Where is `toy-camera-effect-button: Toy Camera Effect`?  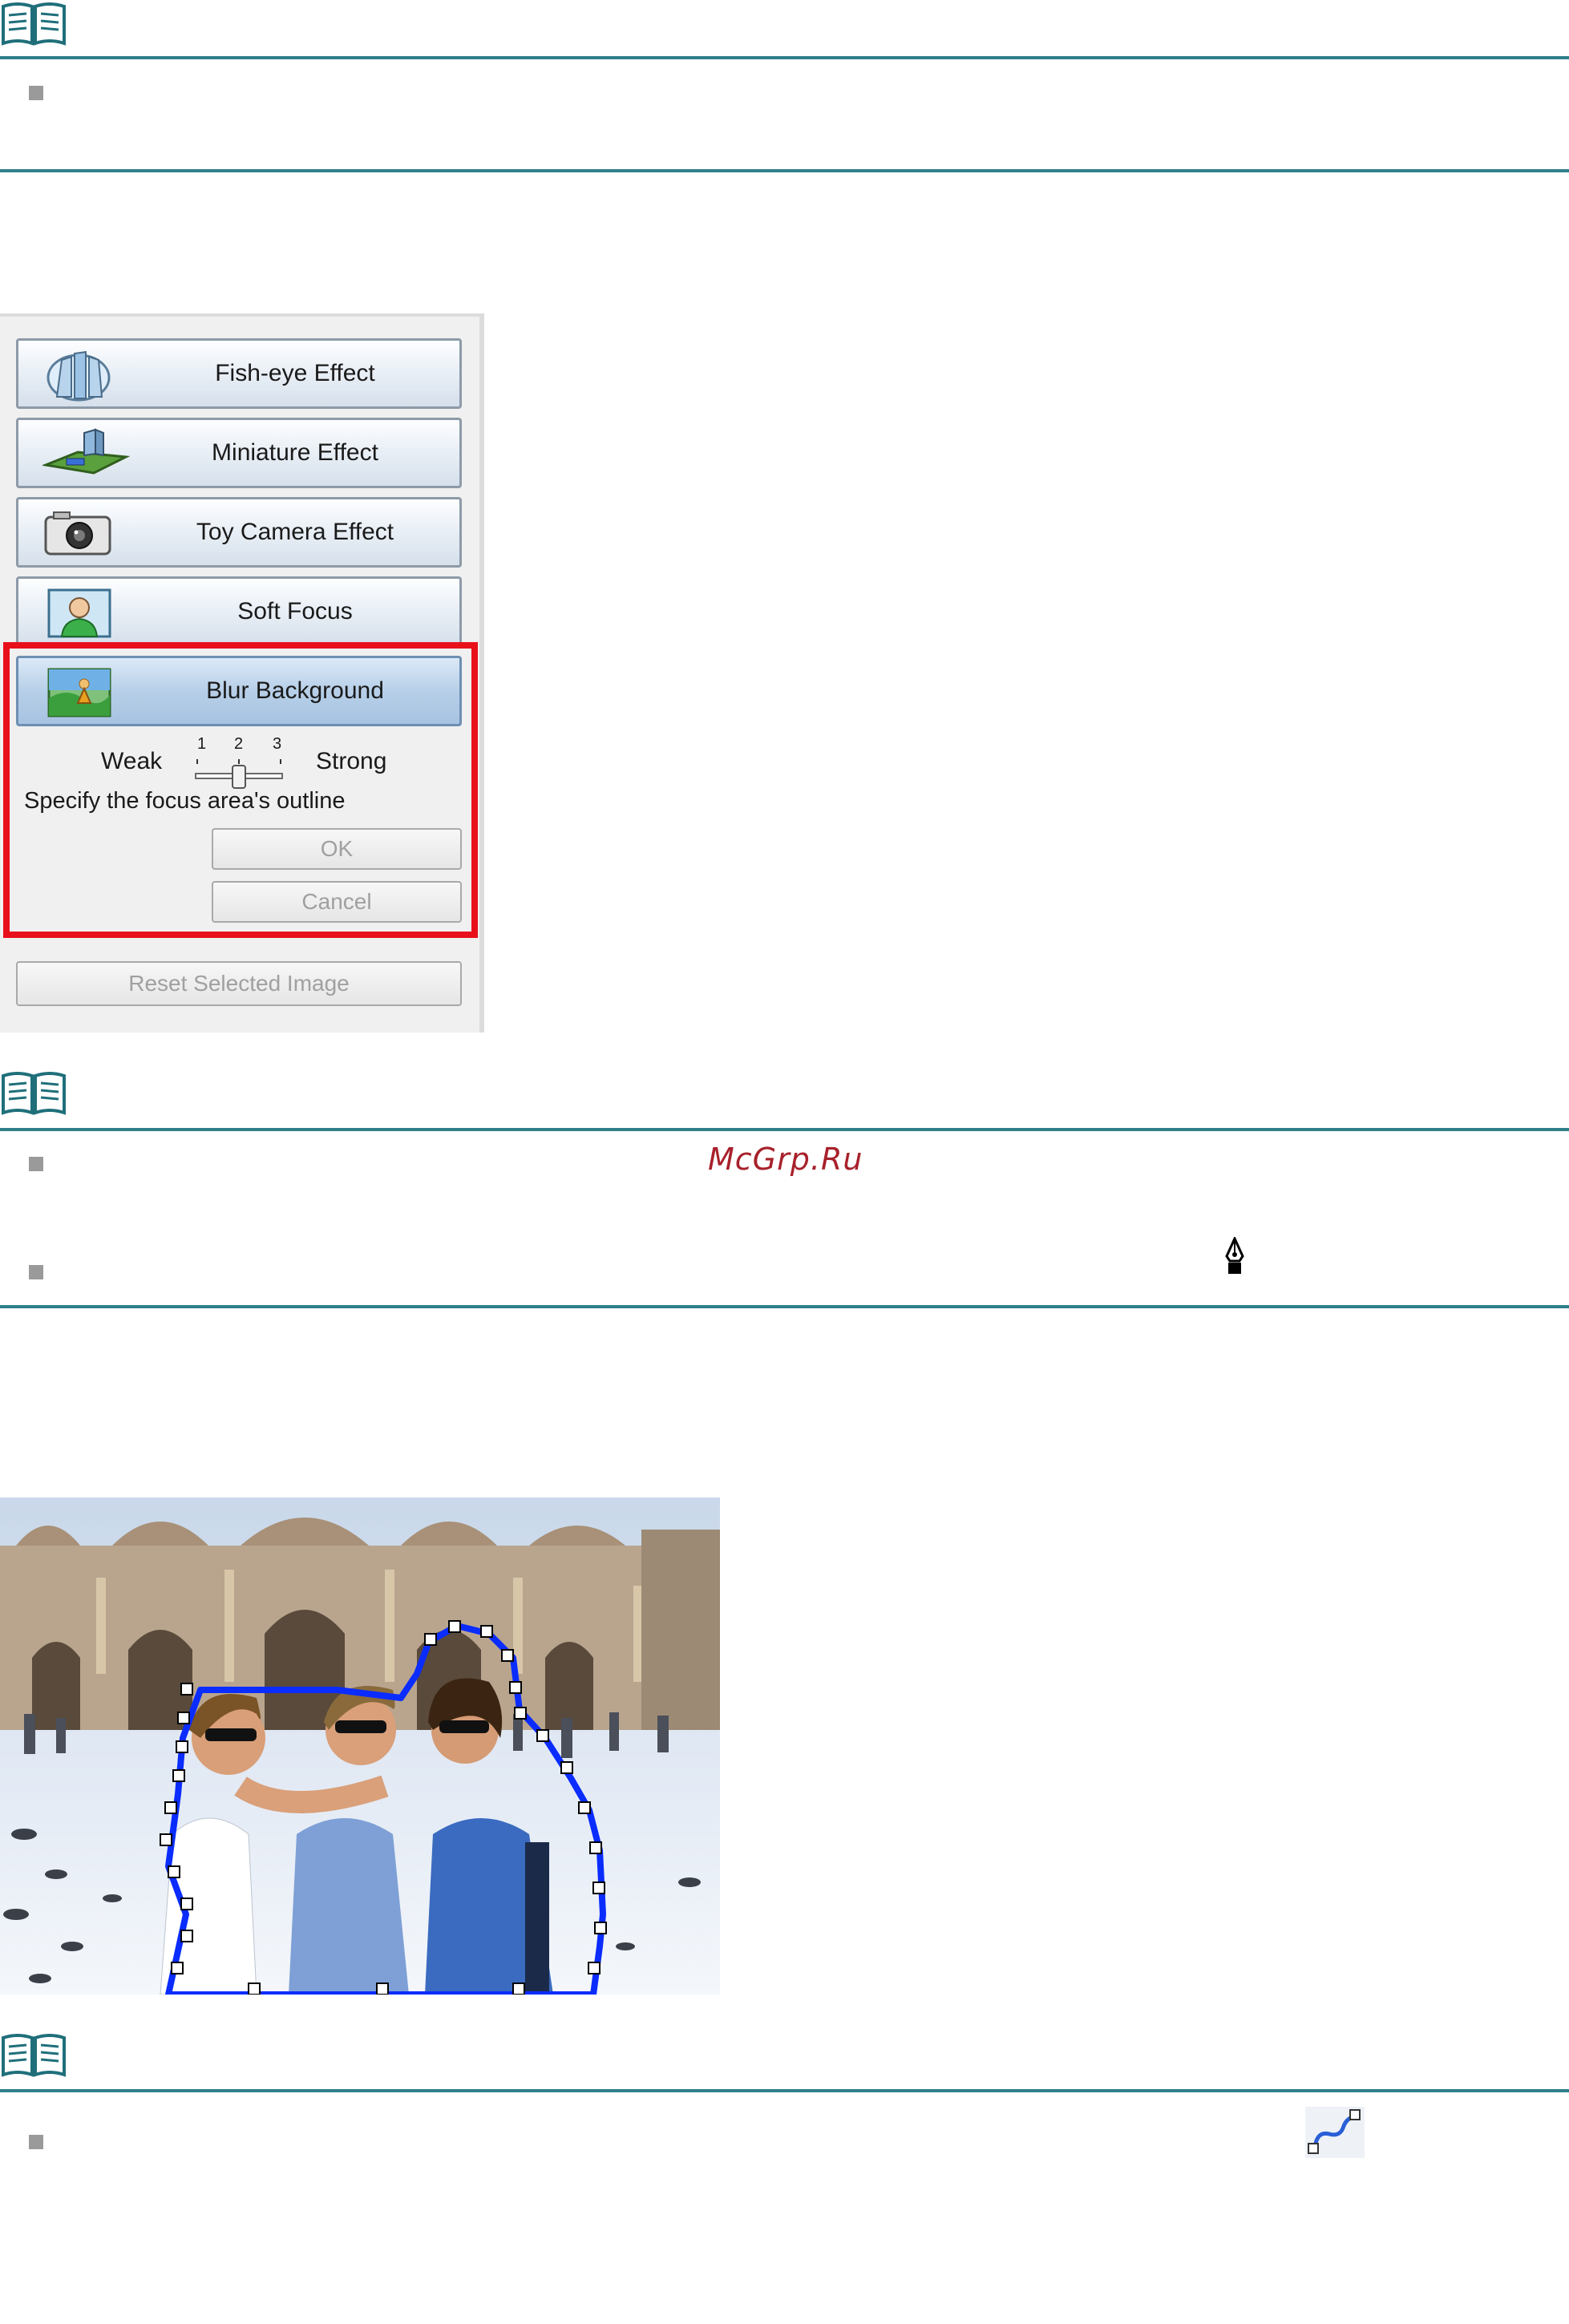
toy-camera-effect-button: Toy Camera Effect is located at coordinates (239, 532).